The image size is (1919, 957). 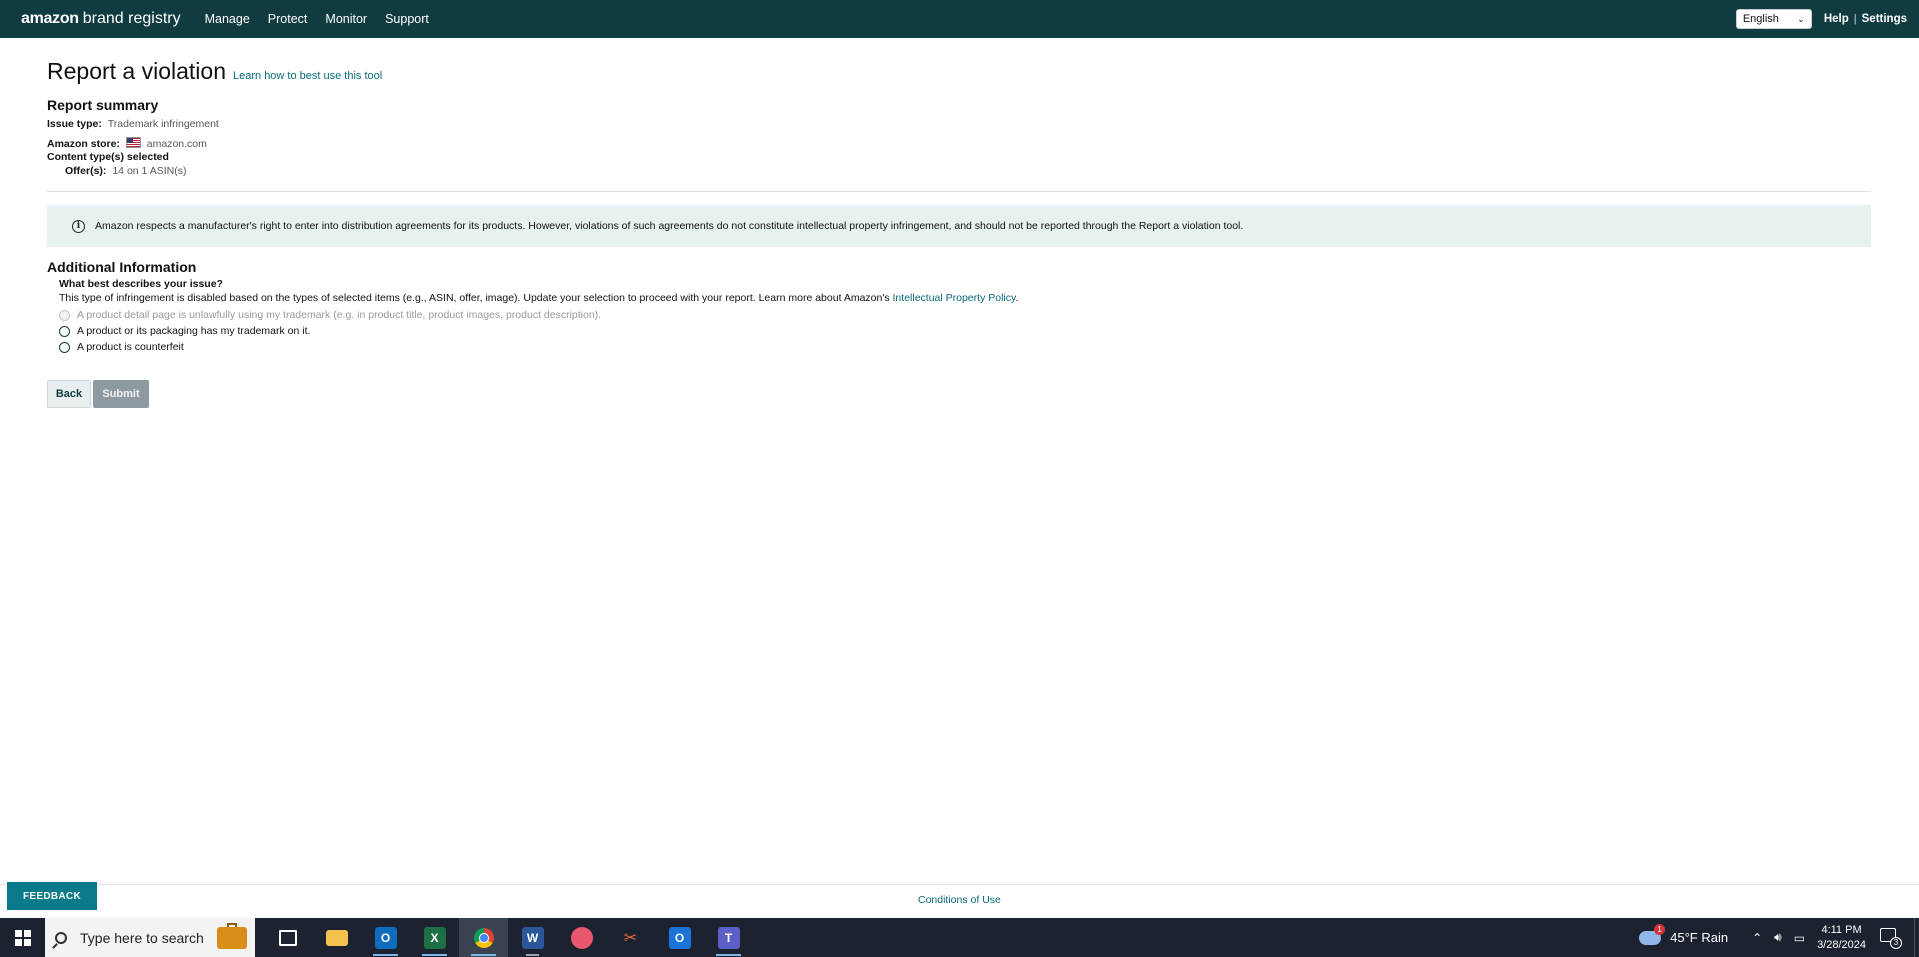 I want to click on file-explorer-button, so click(x=336, y=937).